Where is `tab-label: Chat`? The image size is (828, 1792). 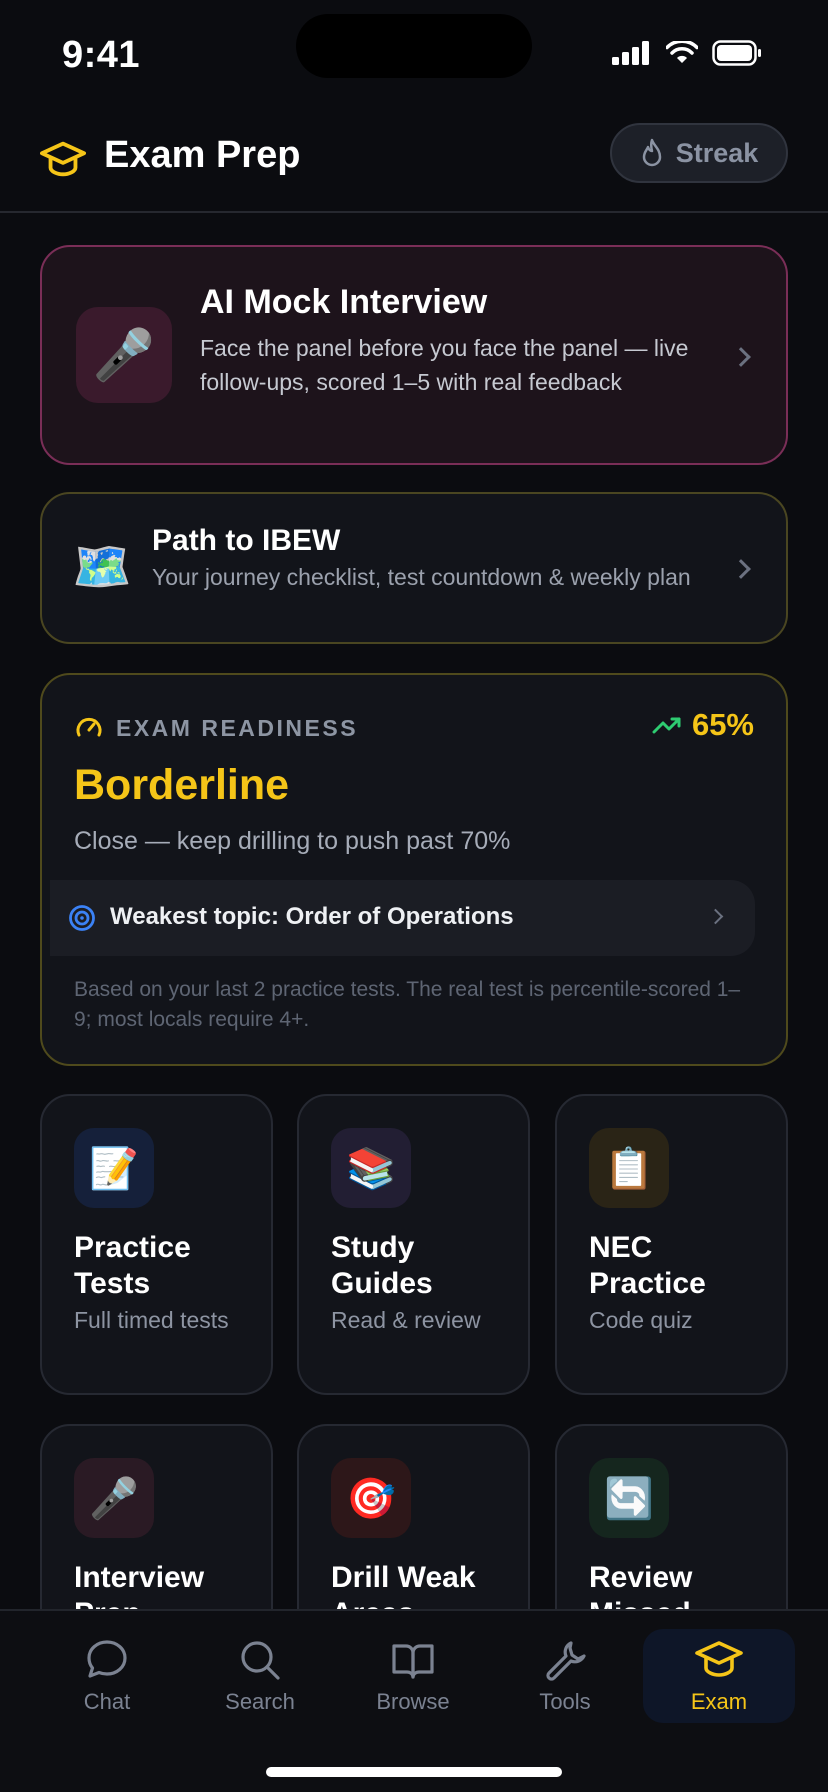
tab-label: Chat is located at coordinates (107, 1701).